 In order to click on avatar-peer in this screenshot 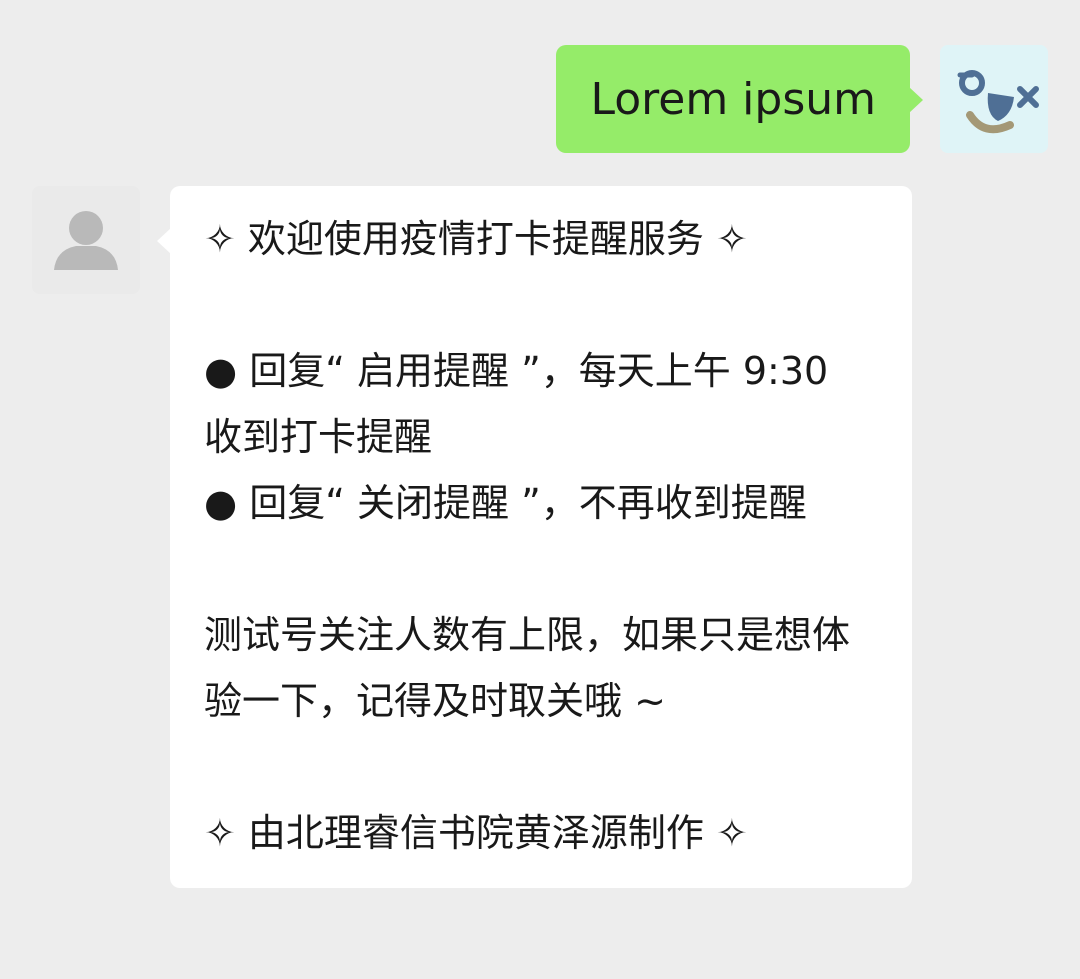, I will do `click(86, 240)`.